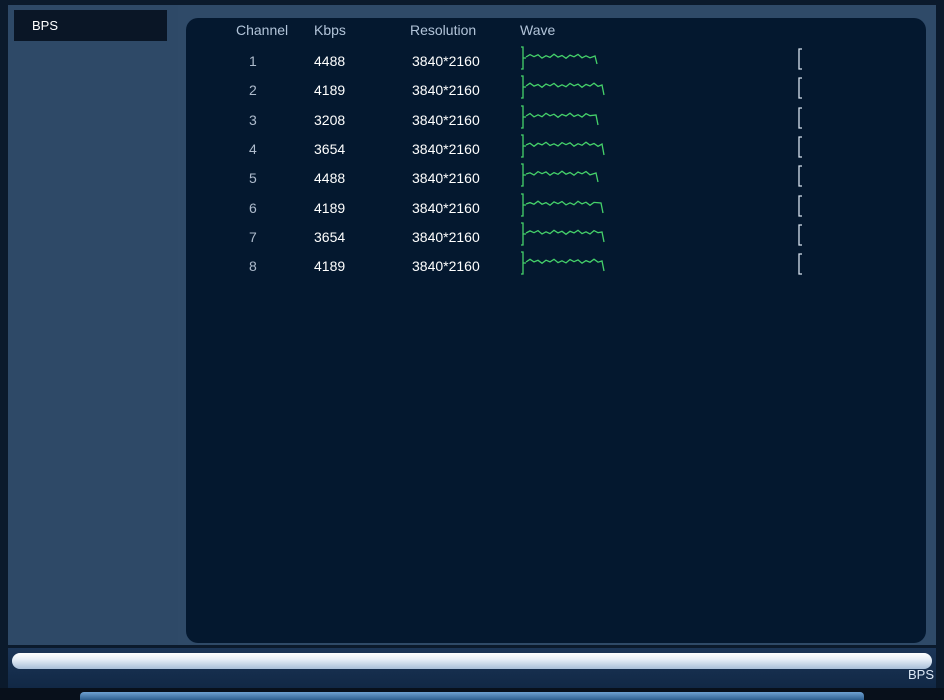 The height and width of the screenshot is (700, 944). Describe the element at coordinates (253, 119) in the screenshot. I see `channel-cell: 3` at that location.